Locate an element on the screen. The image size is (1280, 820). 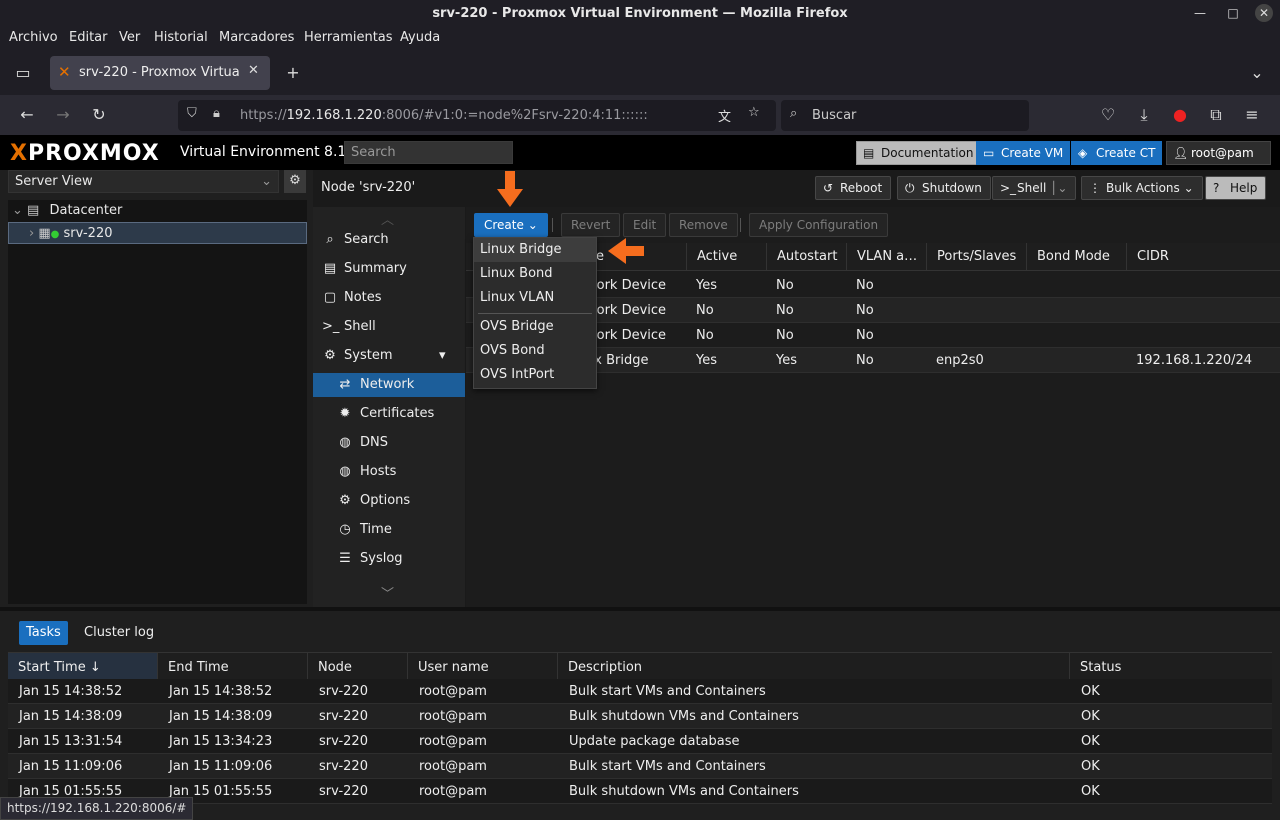
menu-editar: Editar is located at coordinates (88, 37).